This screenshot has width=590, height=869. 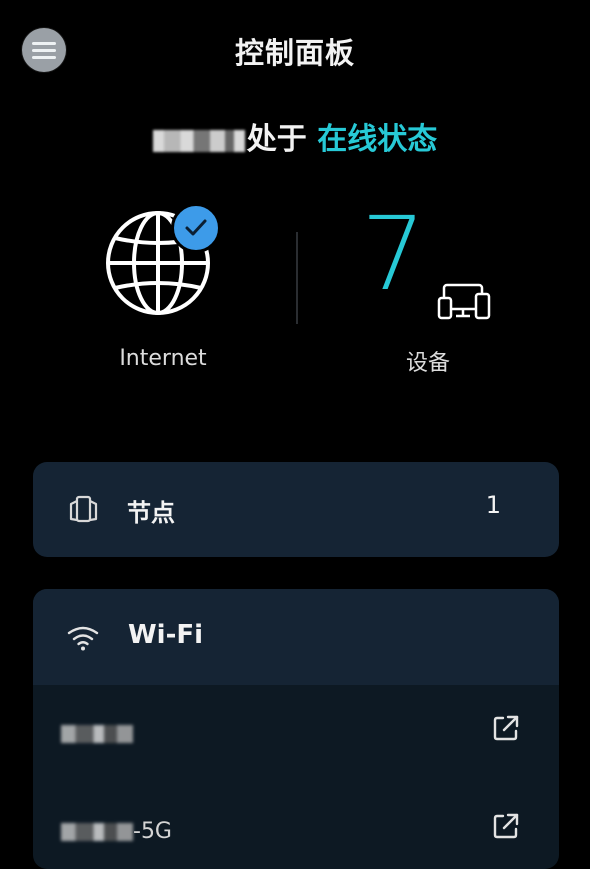 What do you see at coordinates (296, 509) in the screenshot?
I see `nodes-card: 节点 1` at bounding box center [296, 509].